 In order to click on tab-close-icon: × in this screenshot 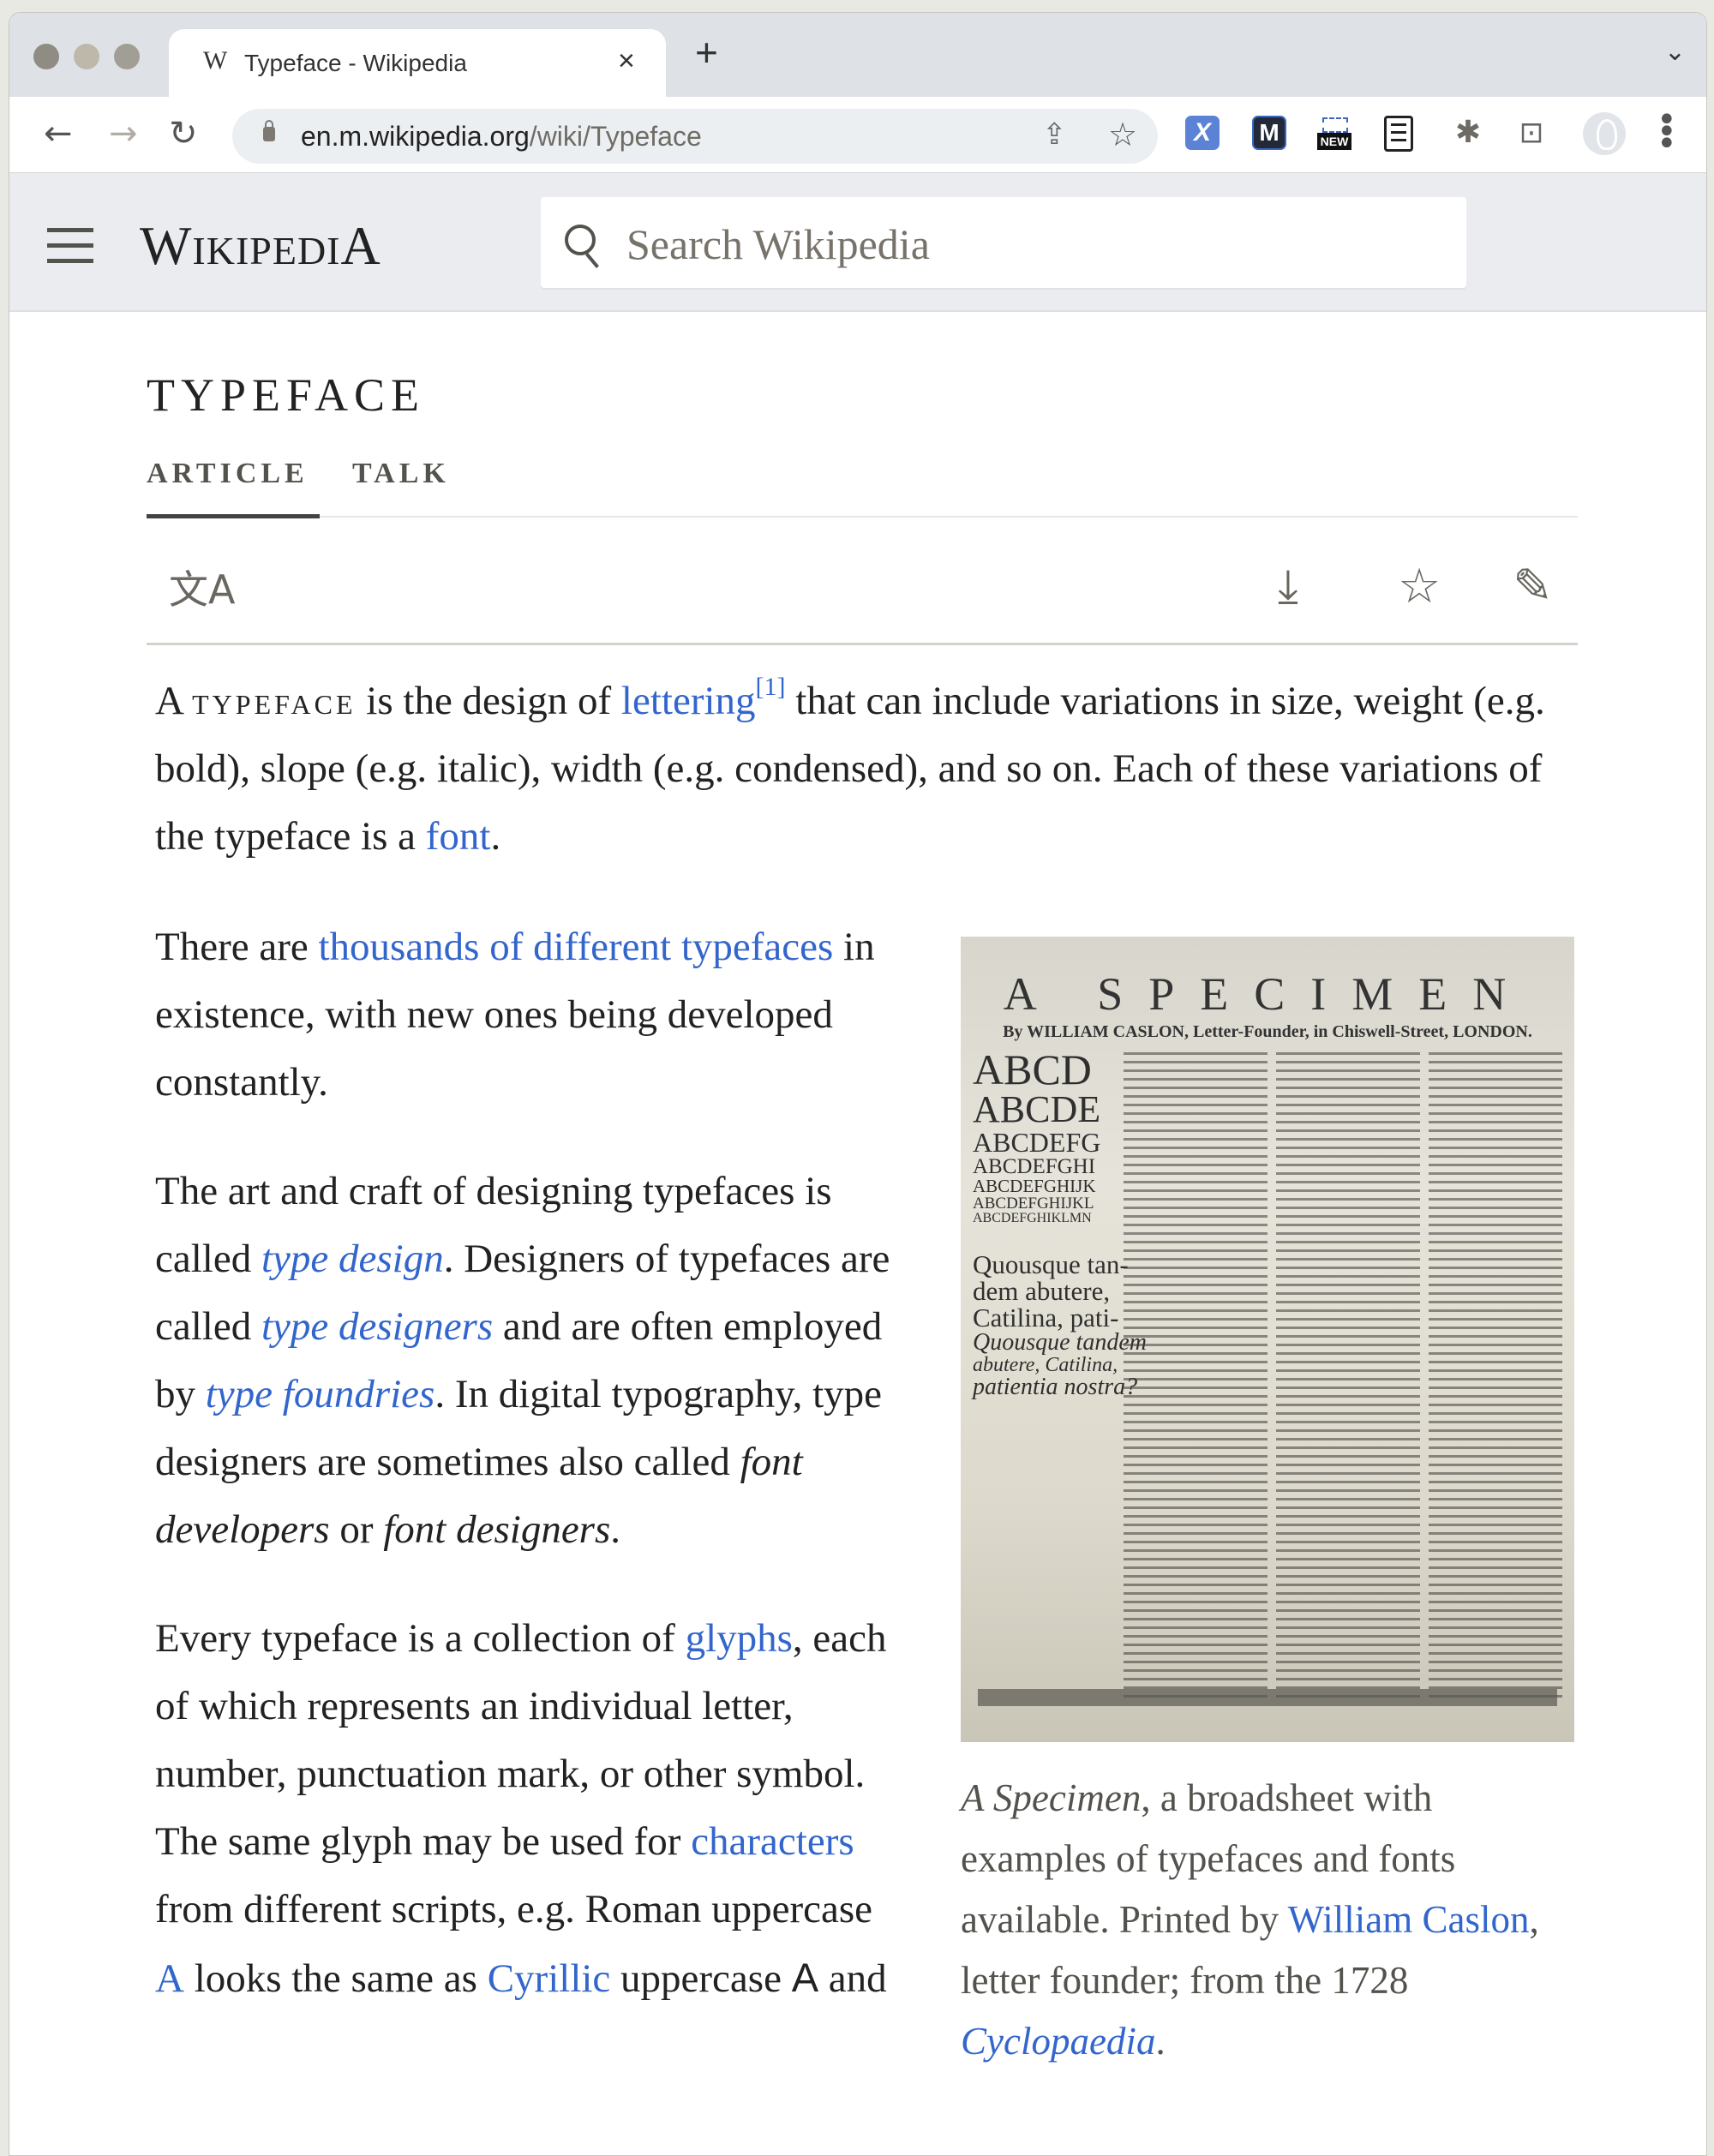, I will do `click(626, 62)`.